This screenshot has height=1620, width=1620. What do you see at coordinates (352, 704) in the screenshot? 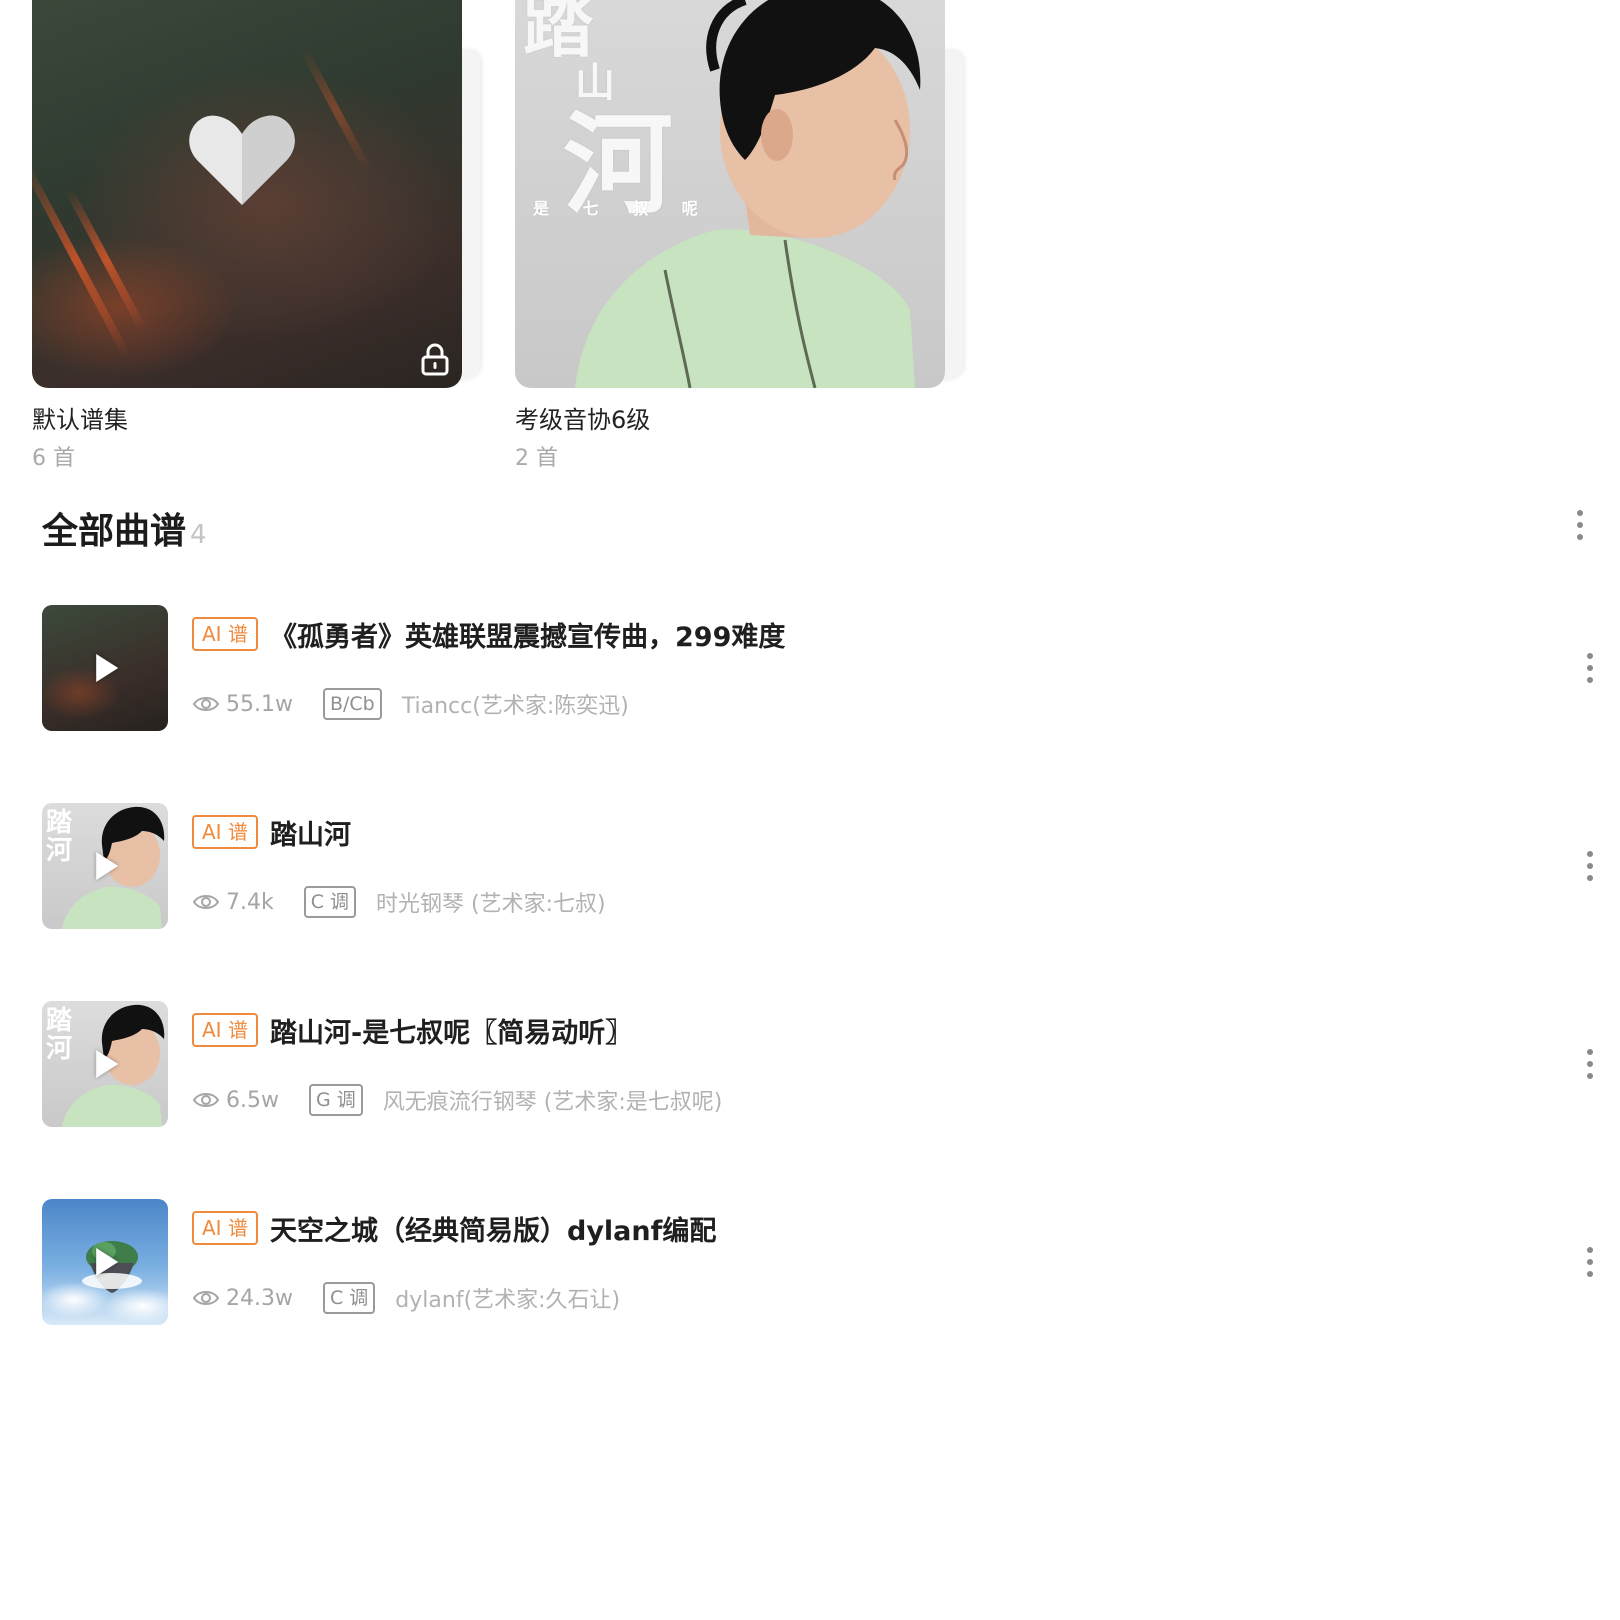
I see `key-badge: B/Cb` at bounding box center [352, 704].